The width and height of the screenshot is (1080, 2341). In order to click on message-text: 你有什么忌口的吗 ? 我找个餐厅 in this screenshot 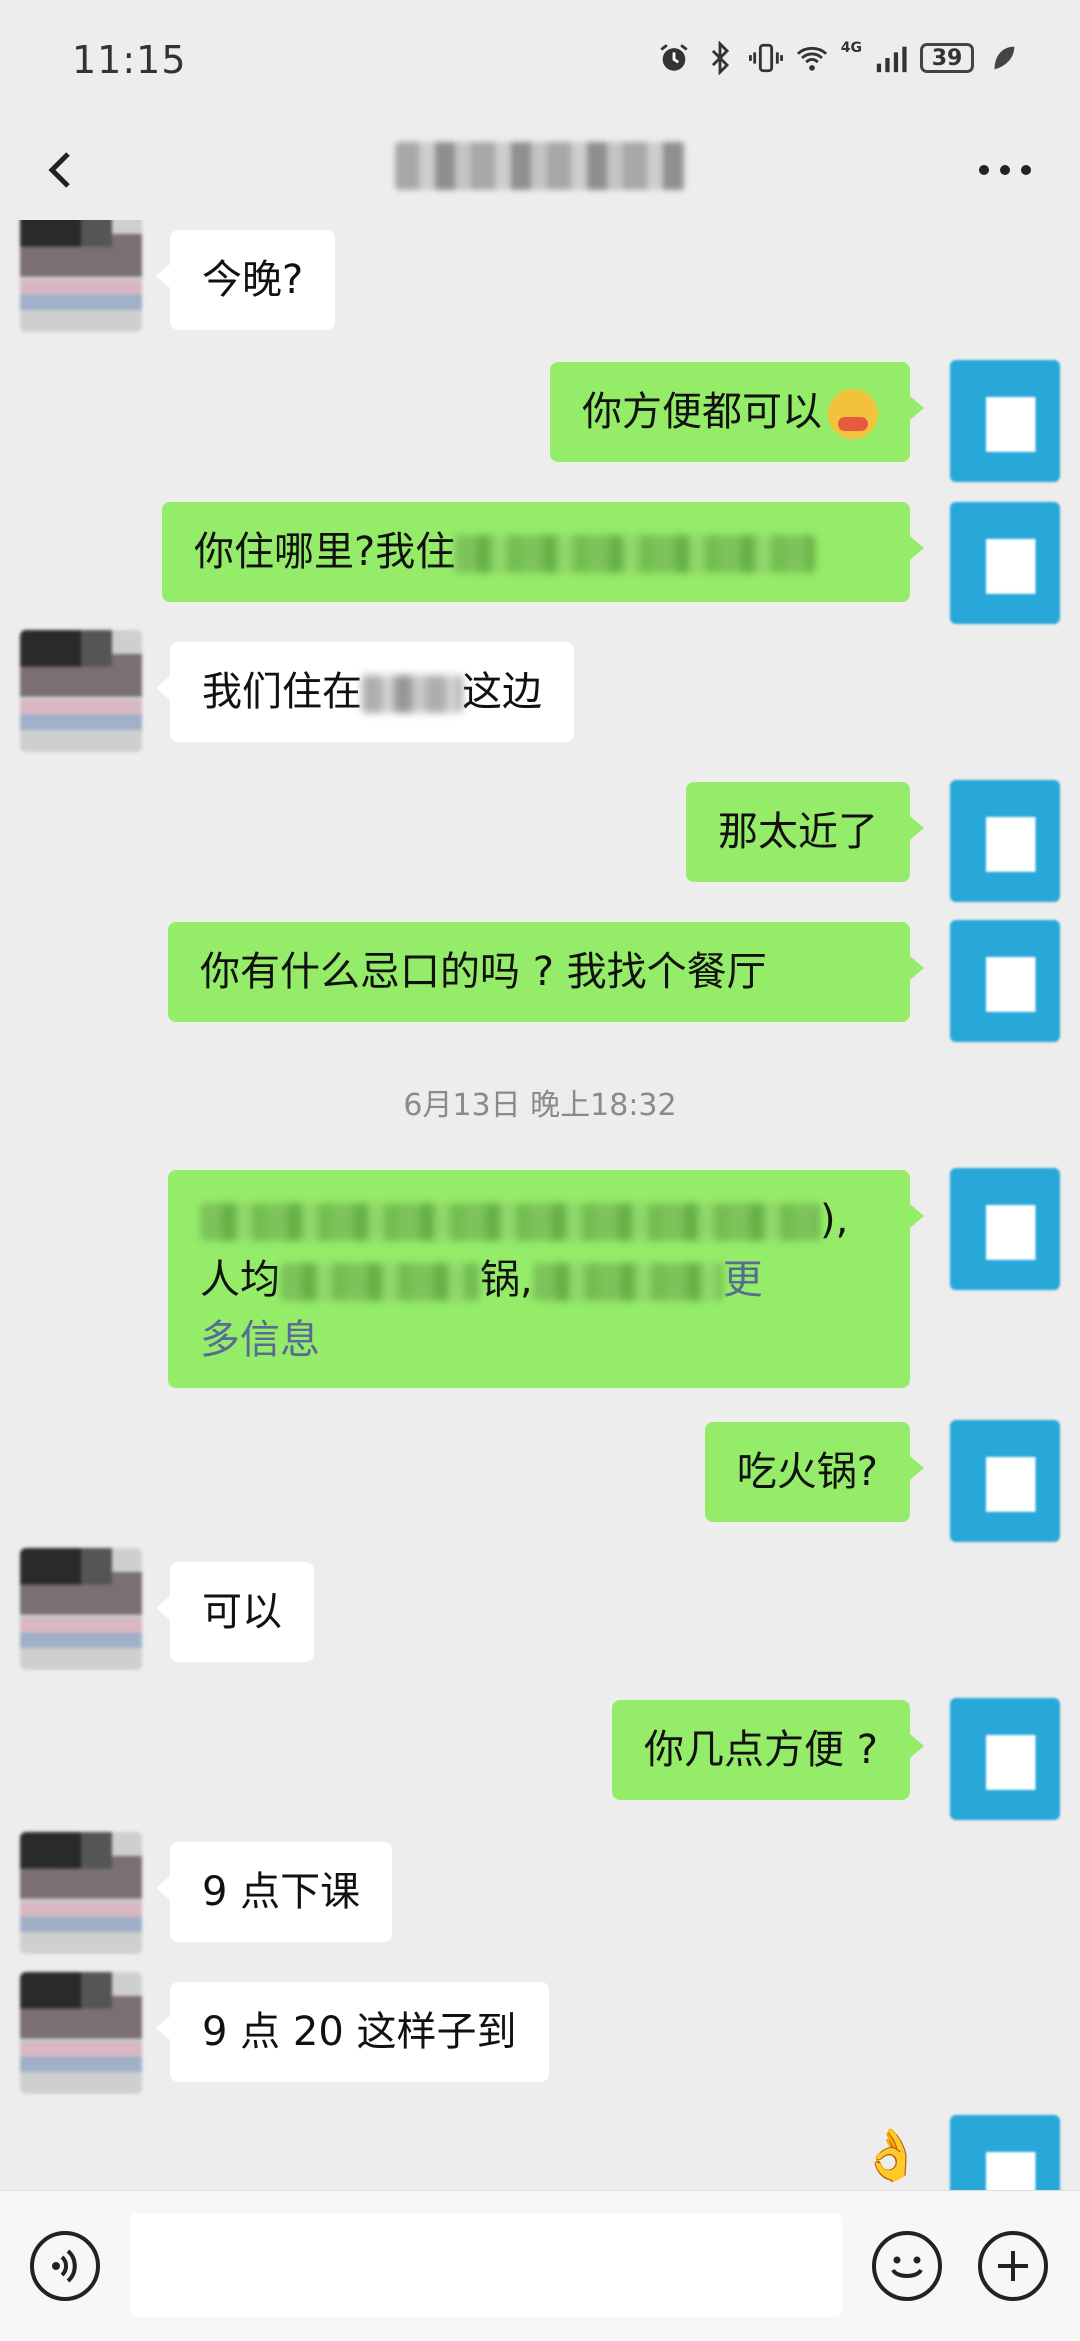, I will do `click(483, 972)`.